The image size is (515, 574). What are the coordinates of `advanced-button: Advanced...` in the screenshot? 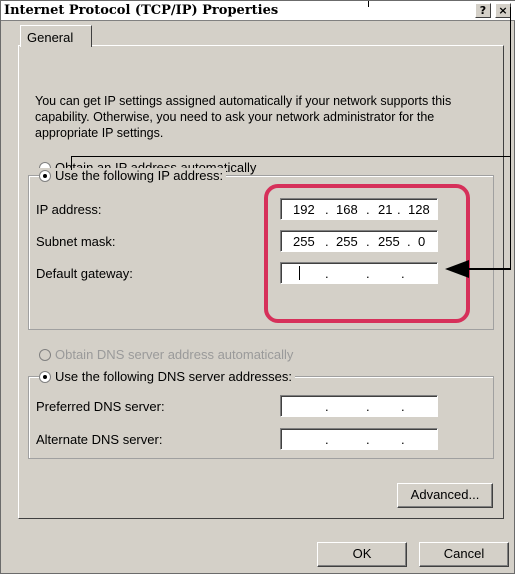 It's located at (445, 495).